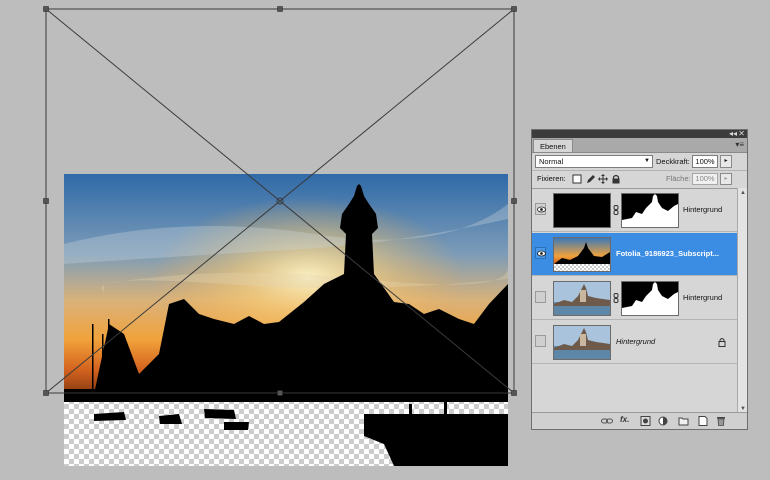 The image size is (770, 480). What do you see at coordinates (514, 9) in the screenshot?
I see `transform-handle-top-right` at bounding box center [514, 9].